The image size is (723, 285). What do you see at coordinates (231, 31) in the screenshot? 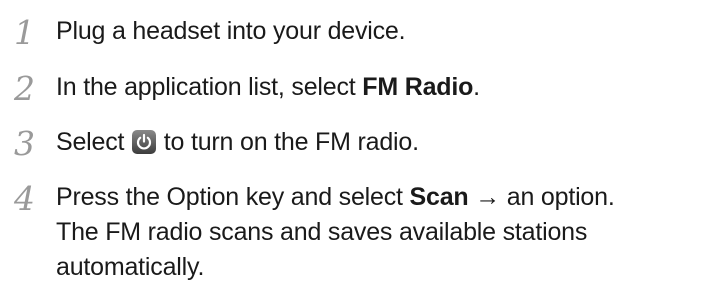
I see `step-text: Plug a headset into your device.` at bounding box center [231, 31].